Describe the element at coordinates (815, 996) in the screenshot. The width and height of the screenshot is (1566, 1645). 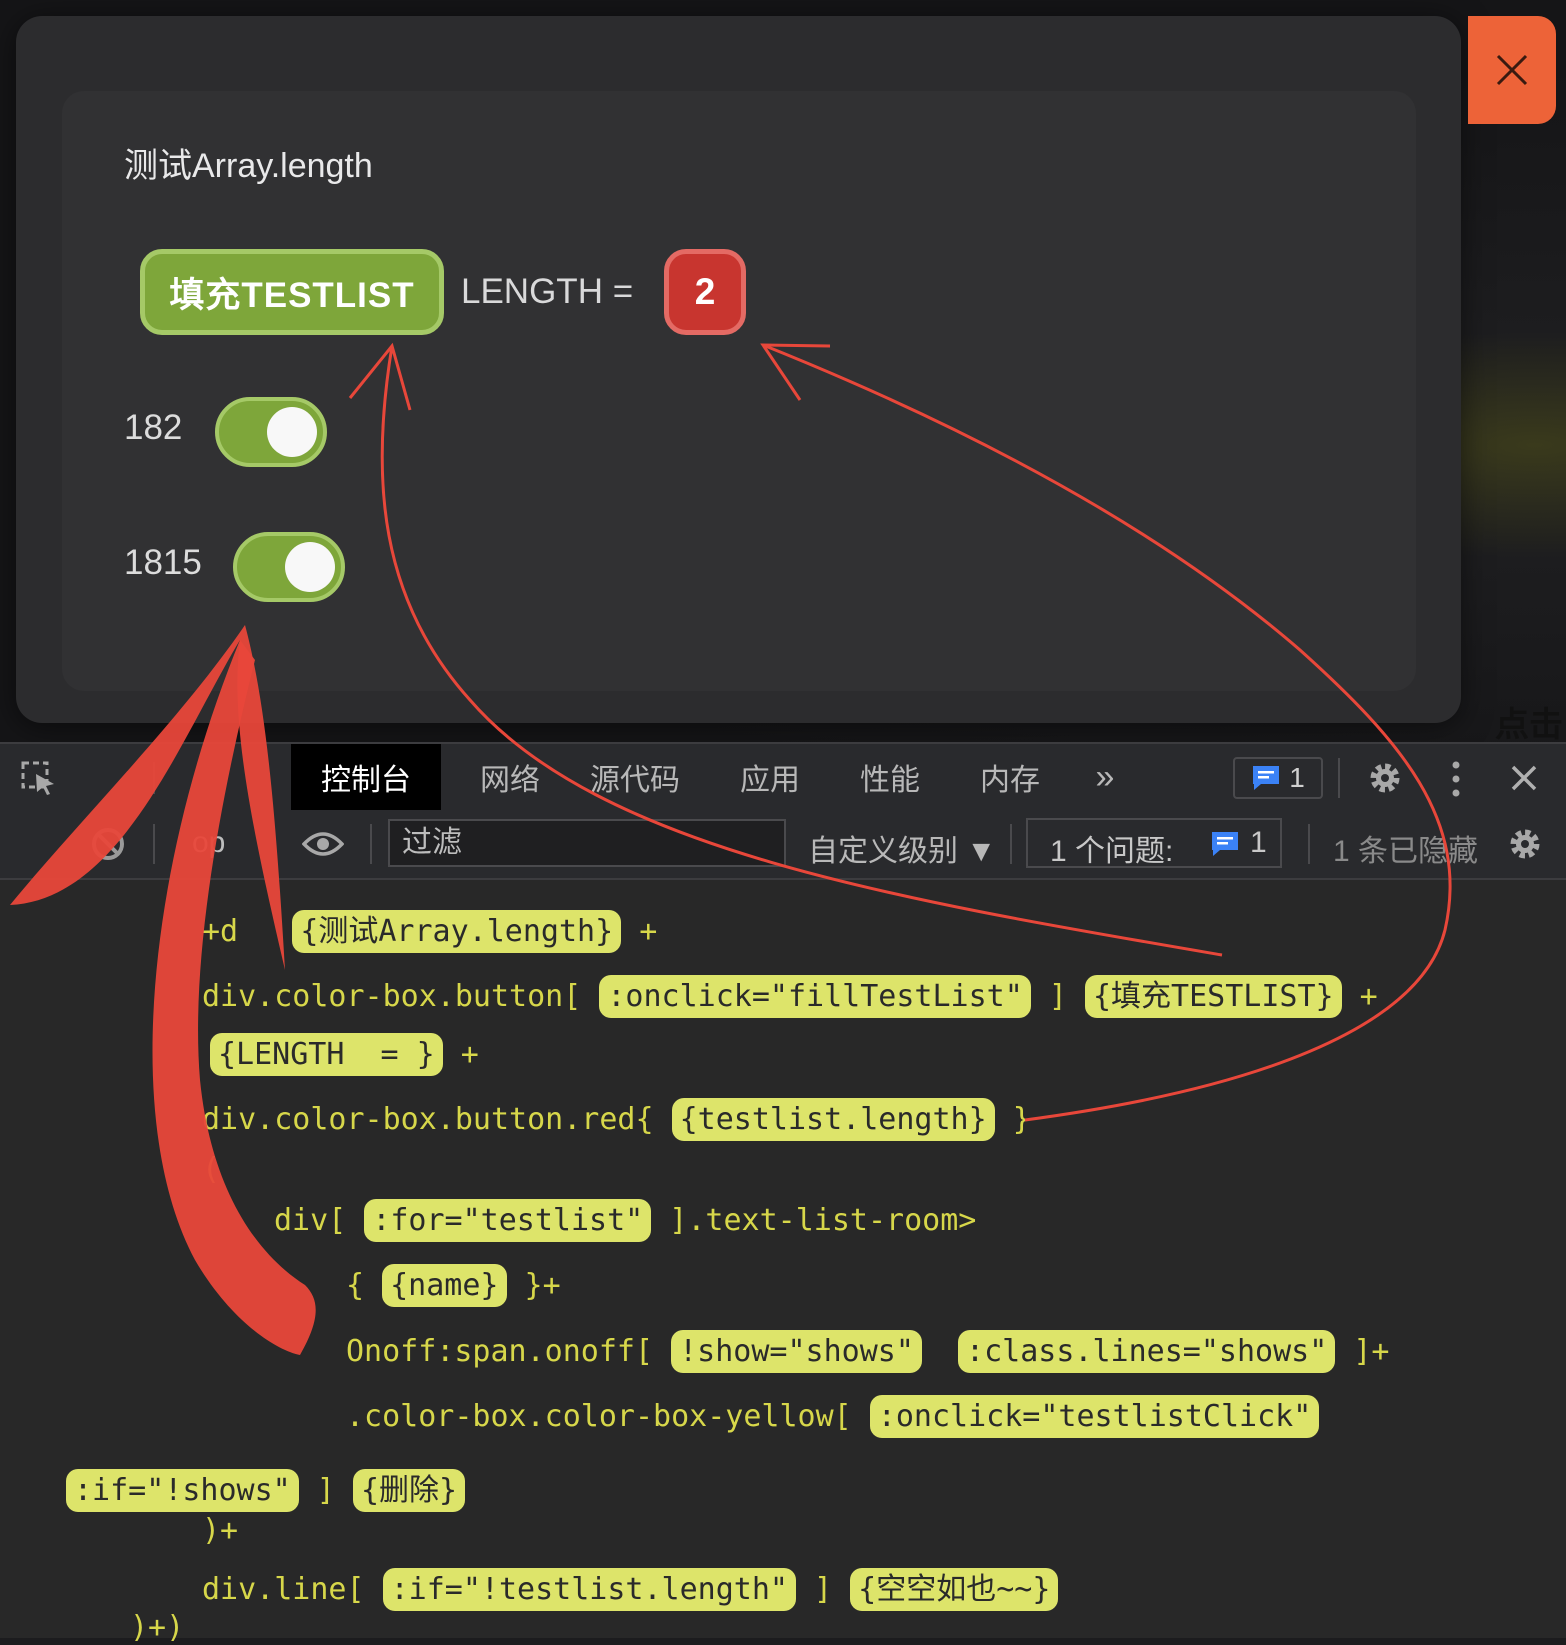
I see `code-highlight: :onclick="fillTestList"` at that location.